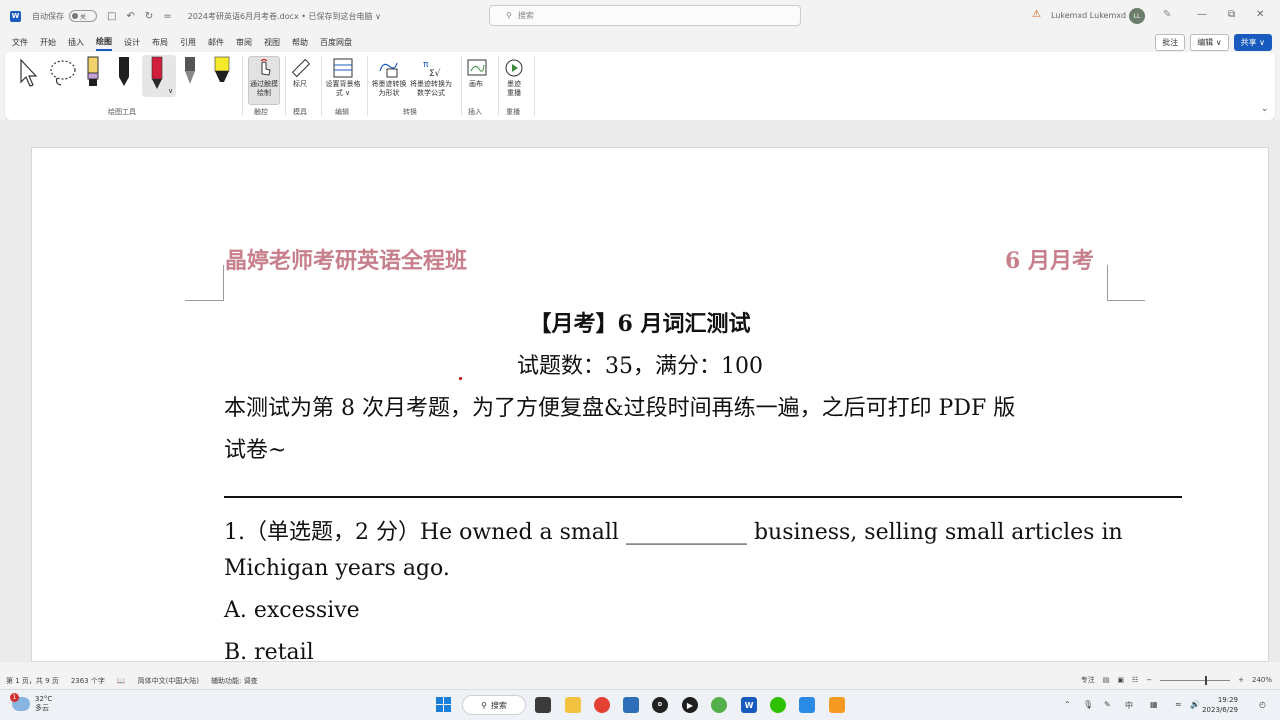 The width and height of the screenshot is (1280, 720). Describe the element at coordinates (1195, 704) in the screenshot. I see `volume-icon: 🔊` at that location.